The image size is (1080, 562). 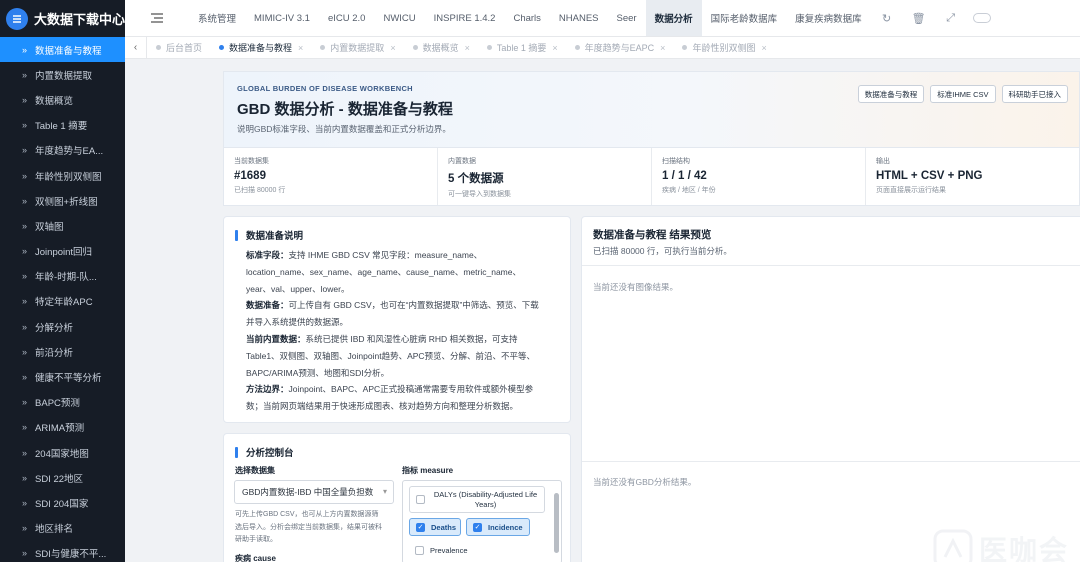 What do you see at coordinates (157, 18) in the screenshot?
I see `menu-toggle-button` at bounding box center [157, 18].